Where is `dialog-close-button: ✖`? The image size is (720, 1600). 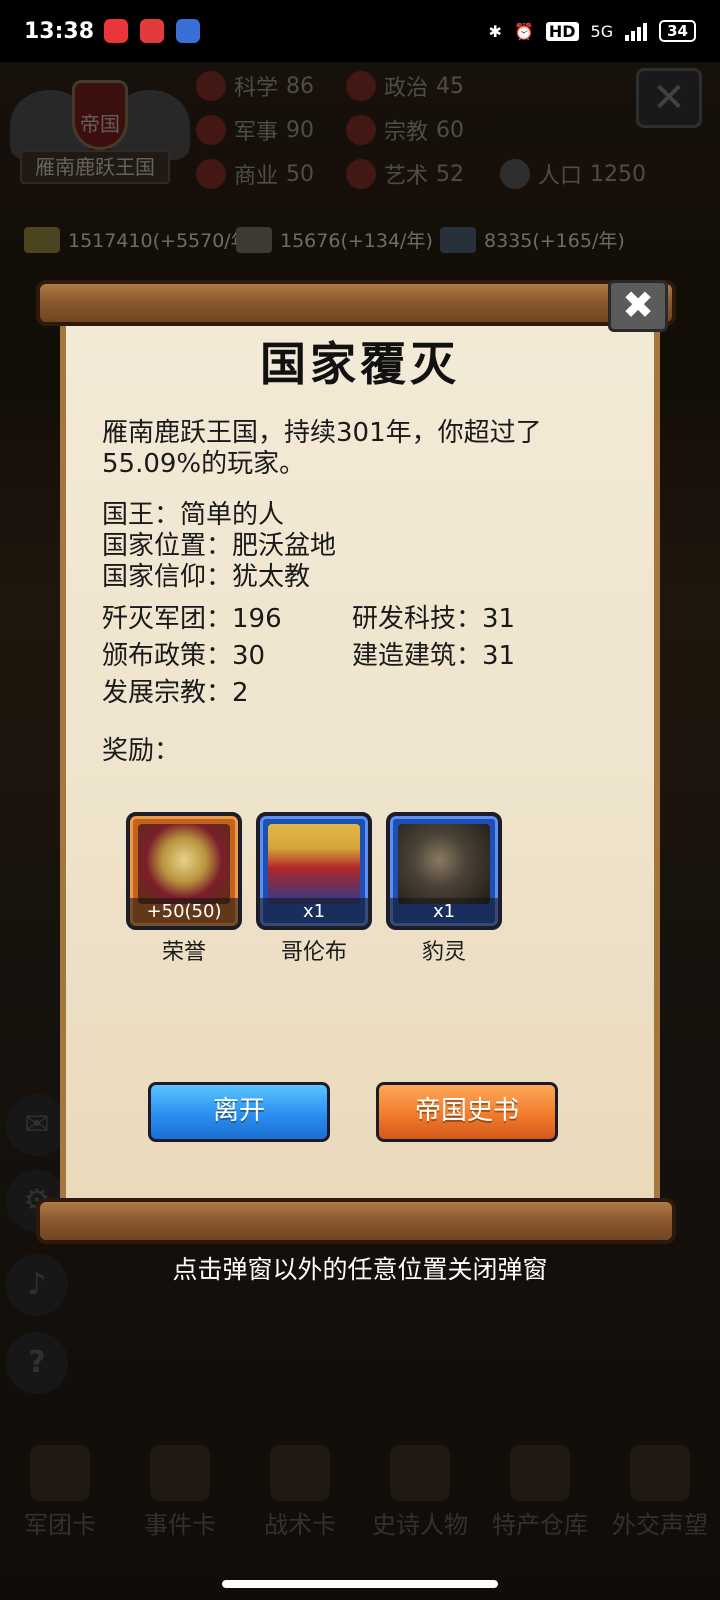 dialog-close-button: ✖ is located at coordinates (638, 306).